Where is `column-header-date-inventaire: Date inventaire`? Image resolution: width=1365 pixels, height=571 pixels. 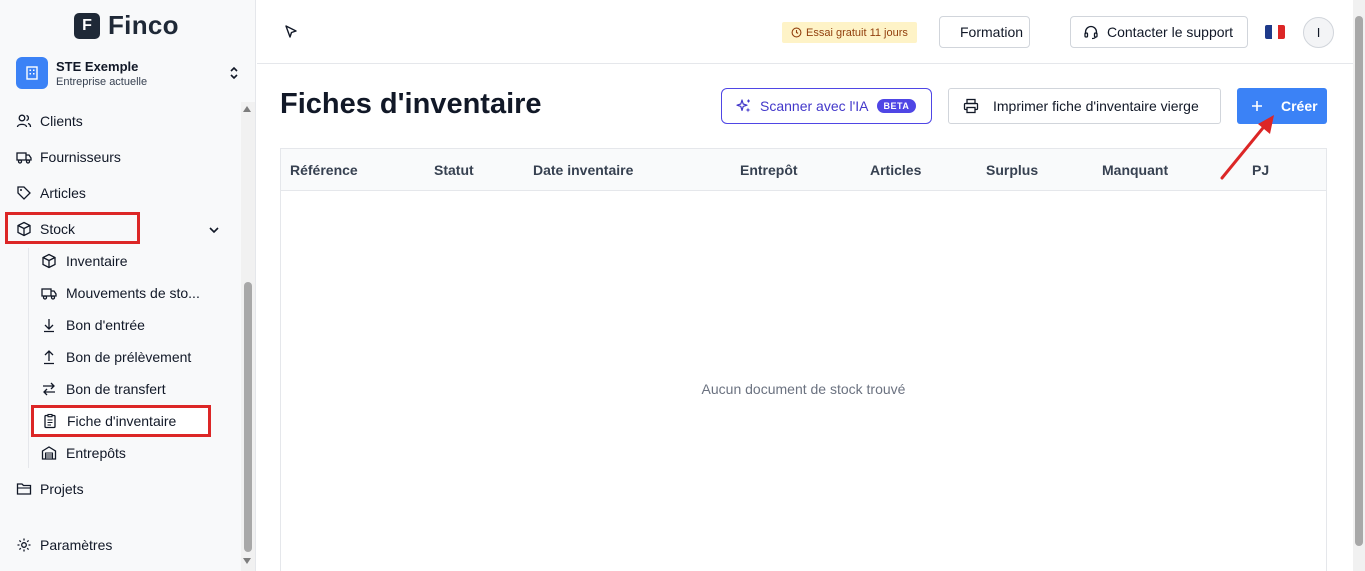 column-header-date-inventaire: Date inventaire is located at coordinates (583, 170).